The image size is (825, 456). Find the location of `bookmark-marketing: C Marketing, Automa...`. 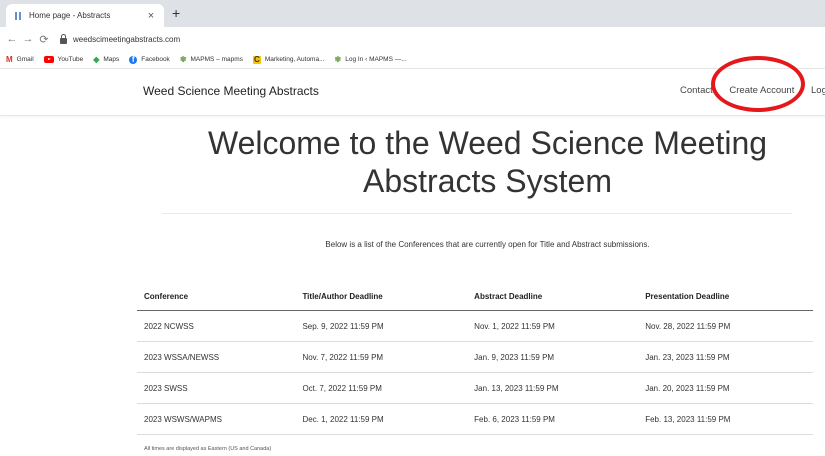

bookmark-marketing: C Marketing, Automa... is located at coordinates (288, 59).